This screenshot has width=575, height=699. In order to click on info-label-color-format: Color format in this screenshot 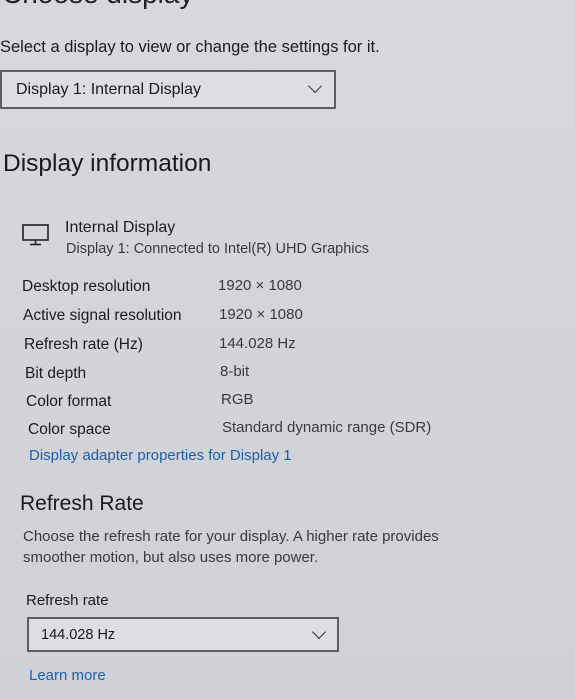, I will do `click(69, 401)`.